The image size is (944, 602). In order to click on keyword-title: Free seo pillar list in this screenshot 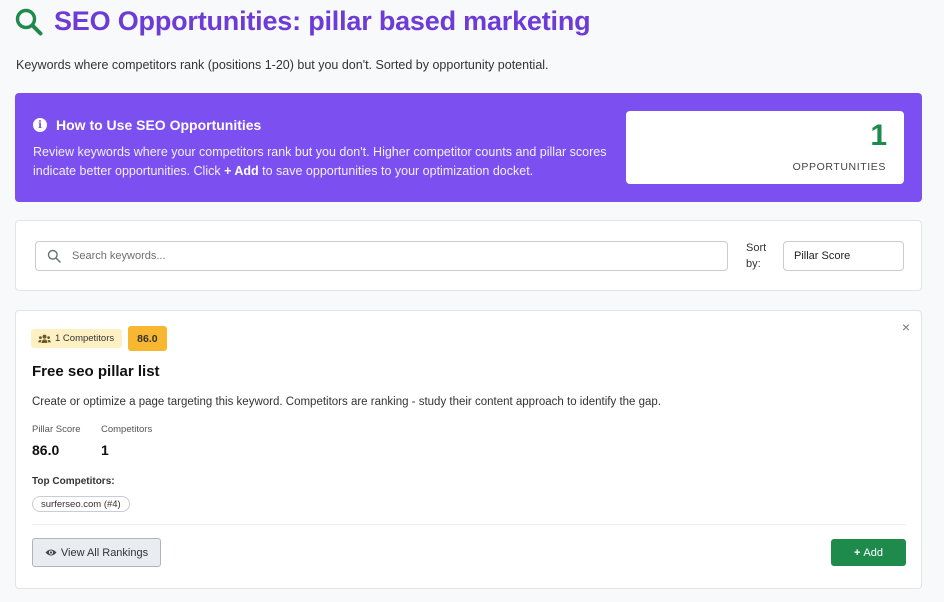, I will do `click(96, 371)`.